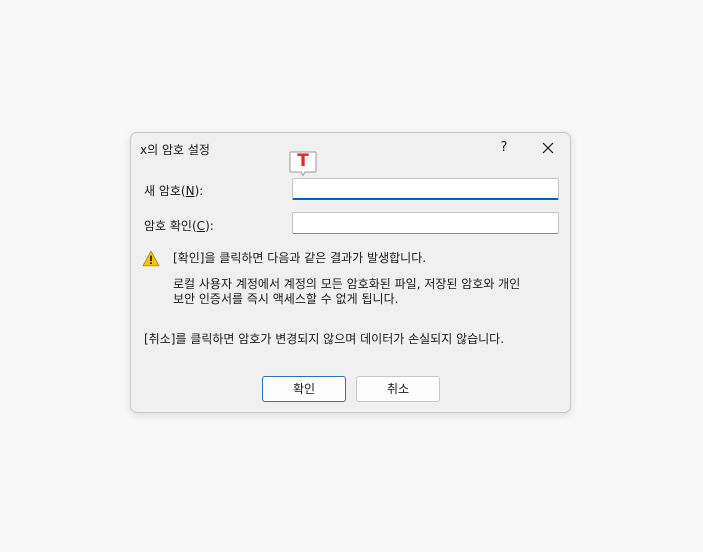 The image size is (703, 552). I want to click on cancel-button: 취소, so click(398, 389).